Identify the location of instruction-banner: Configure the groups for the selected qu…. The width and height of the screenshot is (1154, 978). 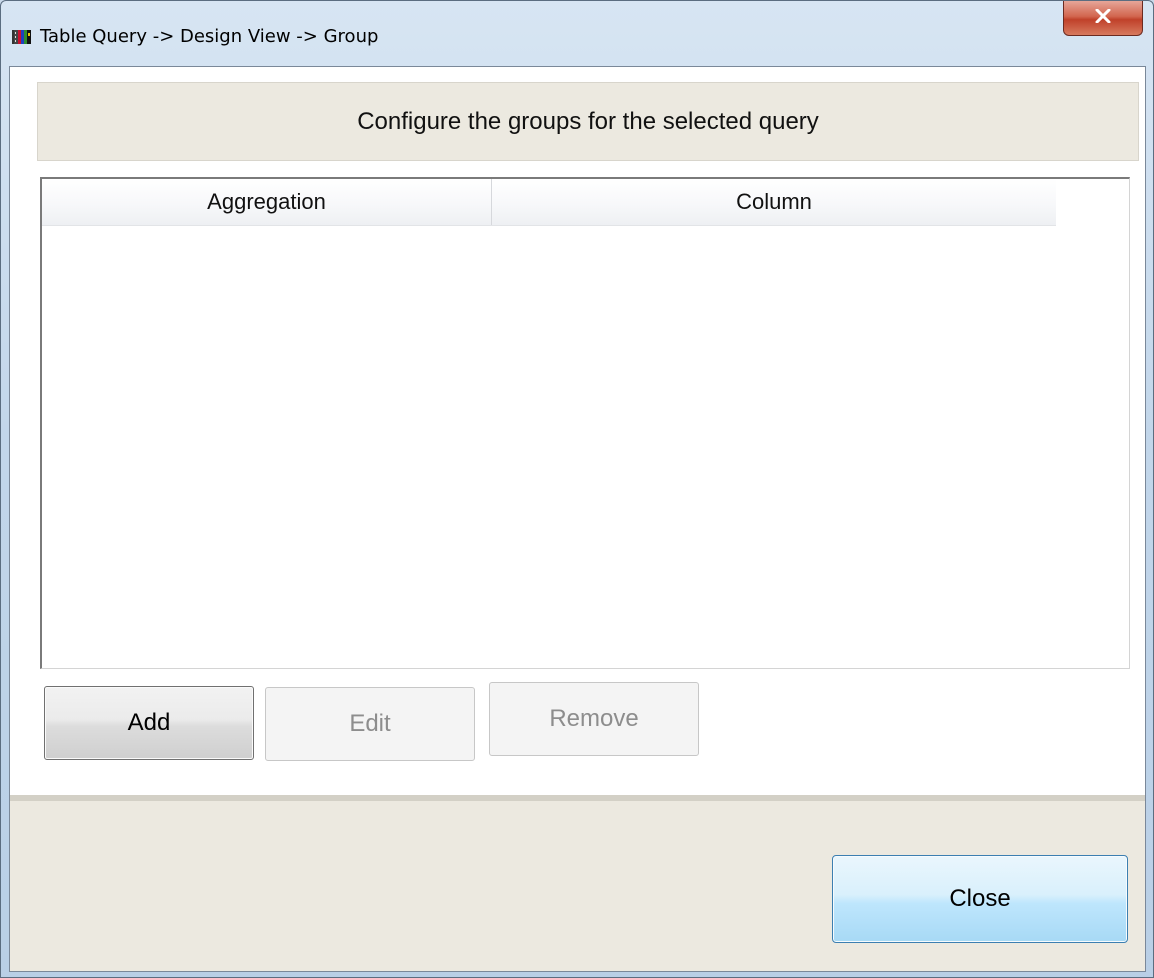
(588, 121).